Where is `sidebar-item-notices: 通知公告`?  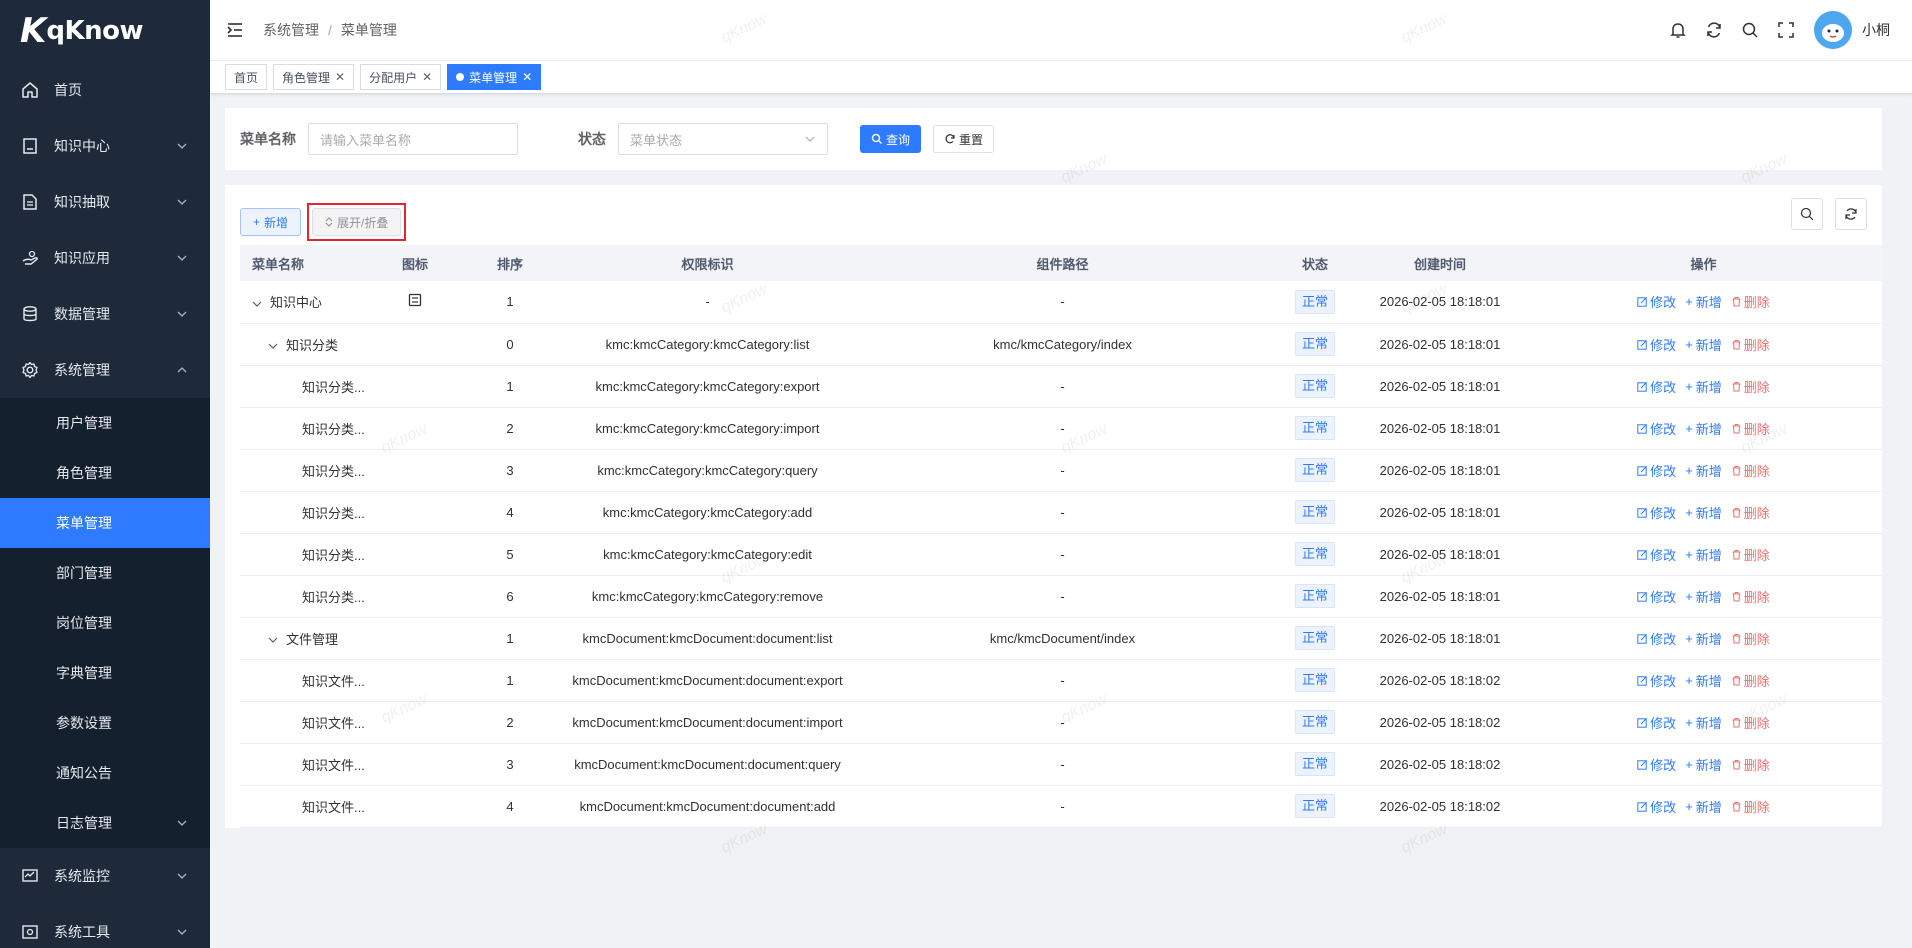 sidebar-item-notices: 通知公告 is located at coordinates (105, 773).